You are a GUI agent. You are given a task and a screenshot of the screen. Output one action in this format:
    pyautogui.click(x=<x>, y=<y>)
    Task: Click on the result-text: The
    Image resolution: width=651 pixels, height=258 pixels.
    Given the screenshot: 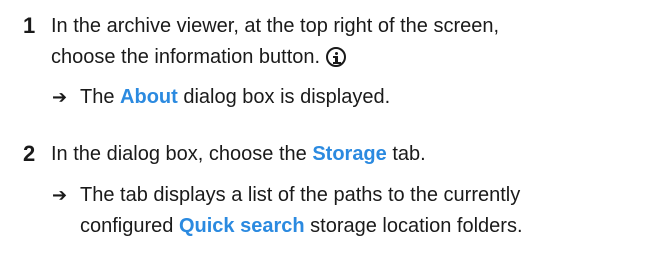 What is the action you would take?
    pyautogui.click(x=100, y=97)
    